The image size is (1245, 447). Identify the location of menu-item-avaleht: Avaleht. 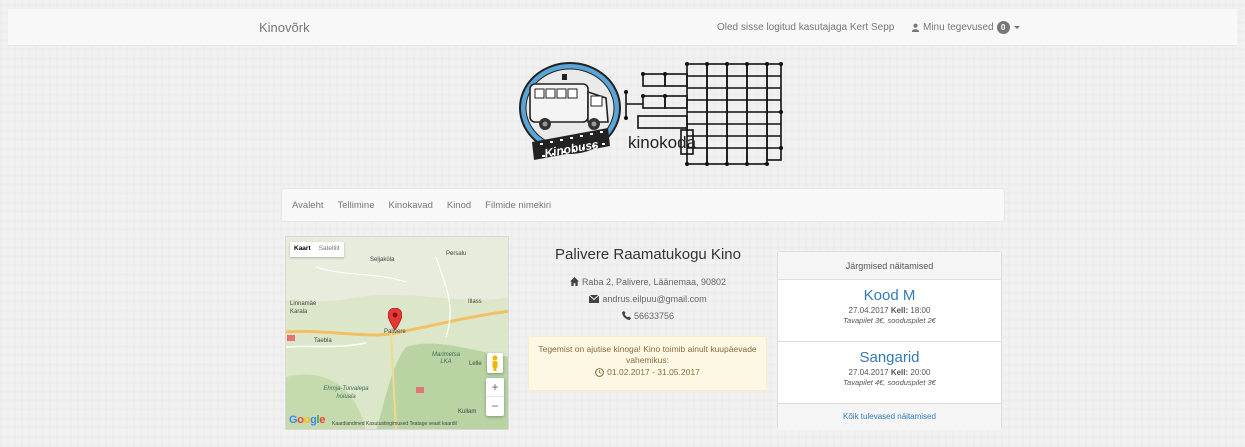
(308, 205).